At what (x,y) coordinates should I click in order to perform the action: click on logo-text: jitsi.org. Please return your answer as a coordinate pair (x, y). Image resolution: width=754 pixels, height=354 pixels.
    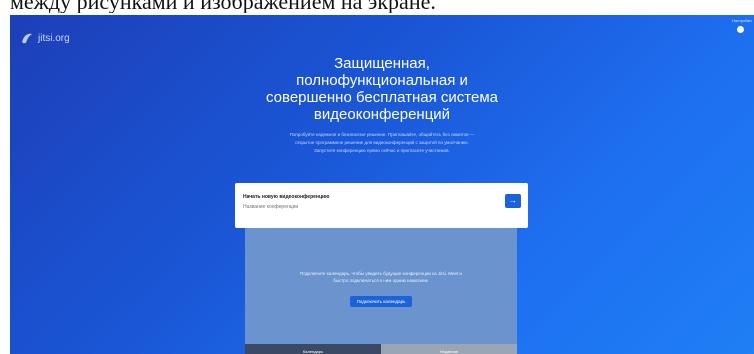
    Looking at the image, I should click on (54, 38).